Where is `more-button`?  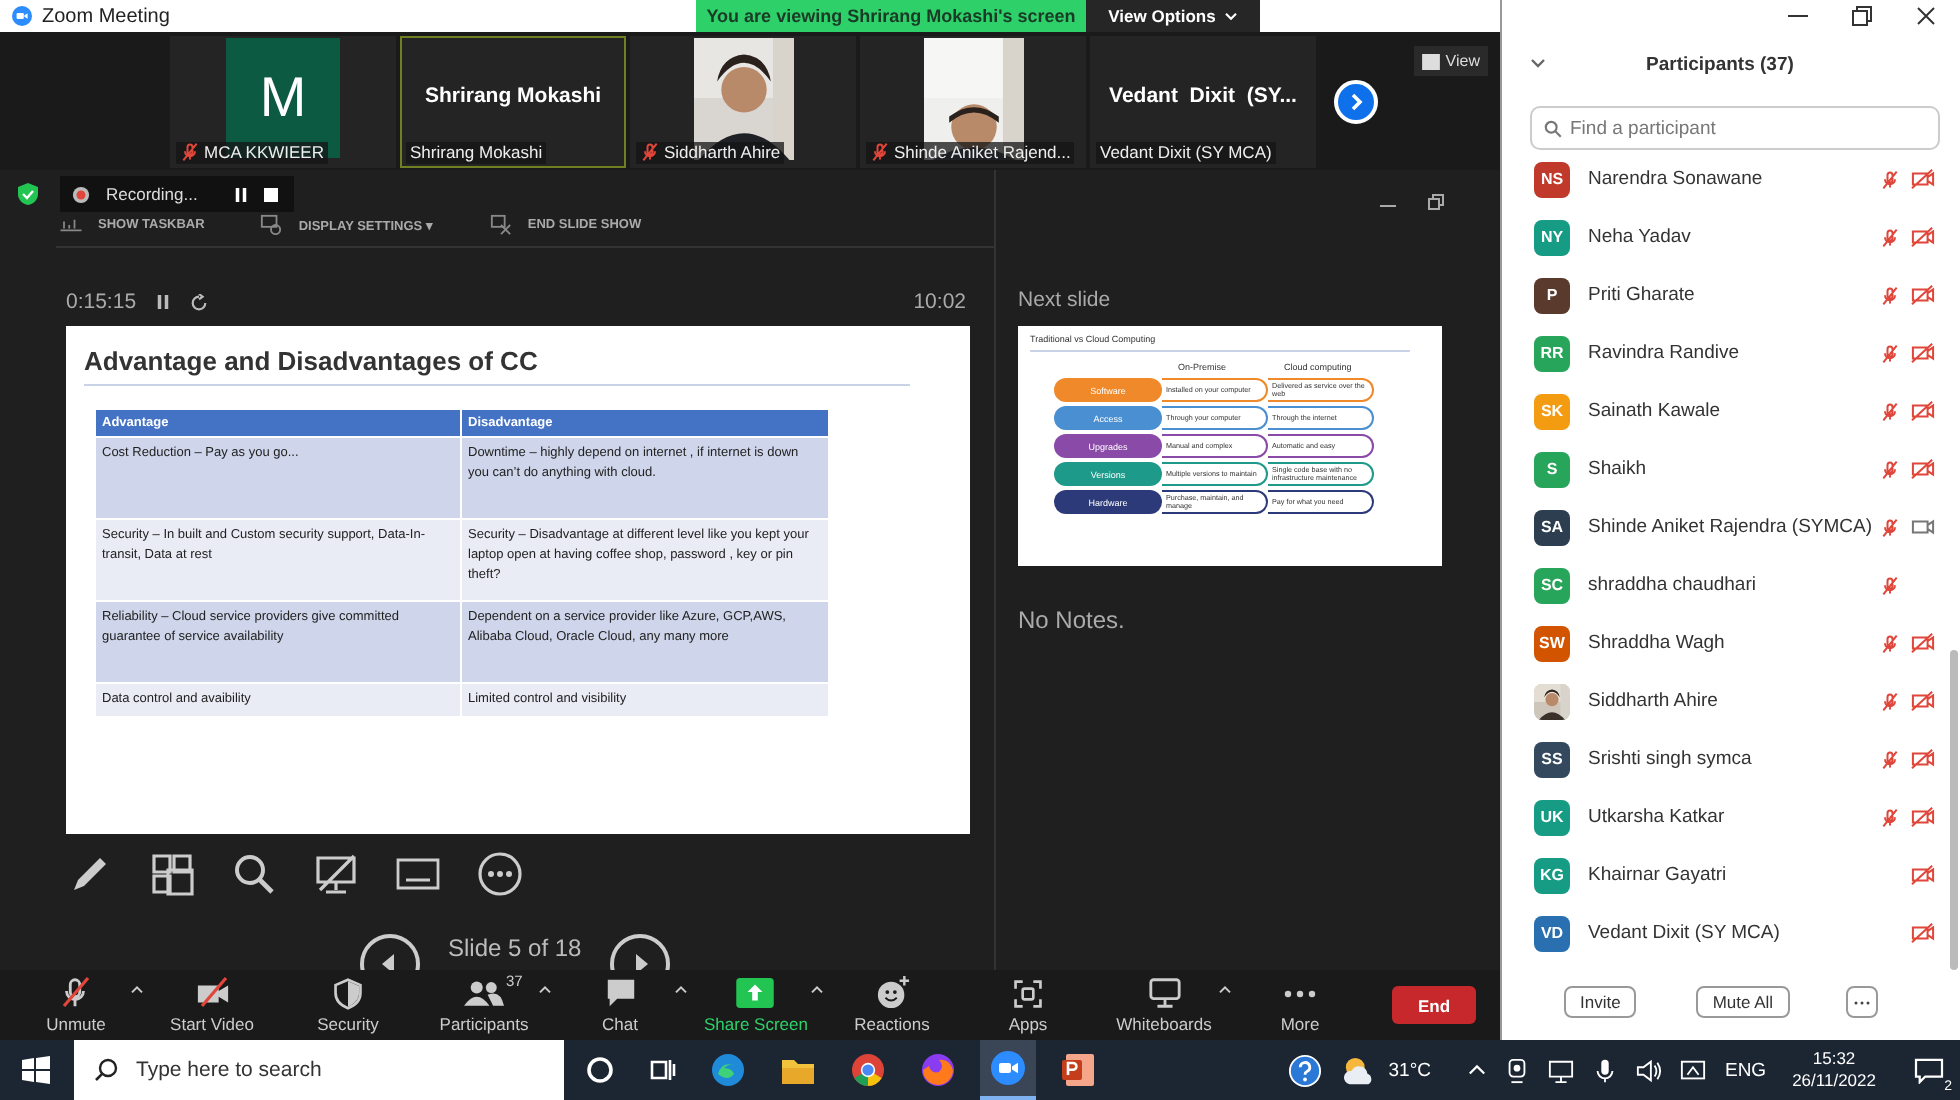 more-button is located at coordinates (1861, 1002).